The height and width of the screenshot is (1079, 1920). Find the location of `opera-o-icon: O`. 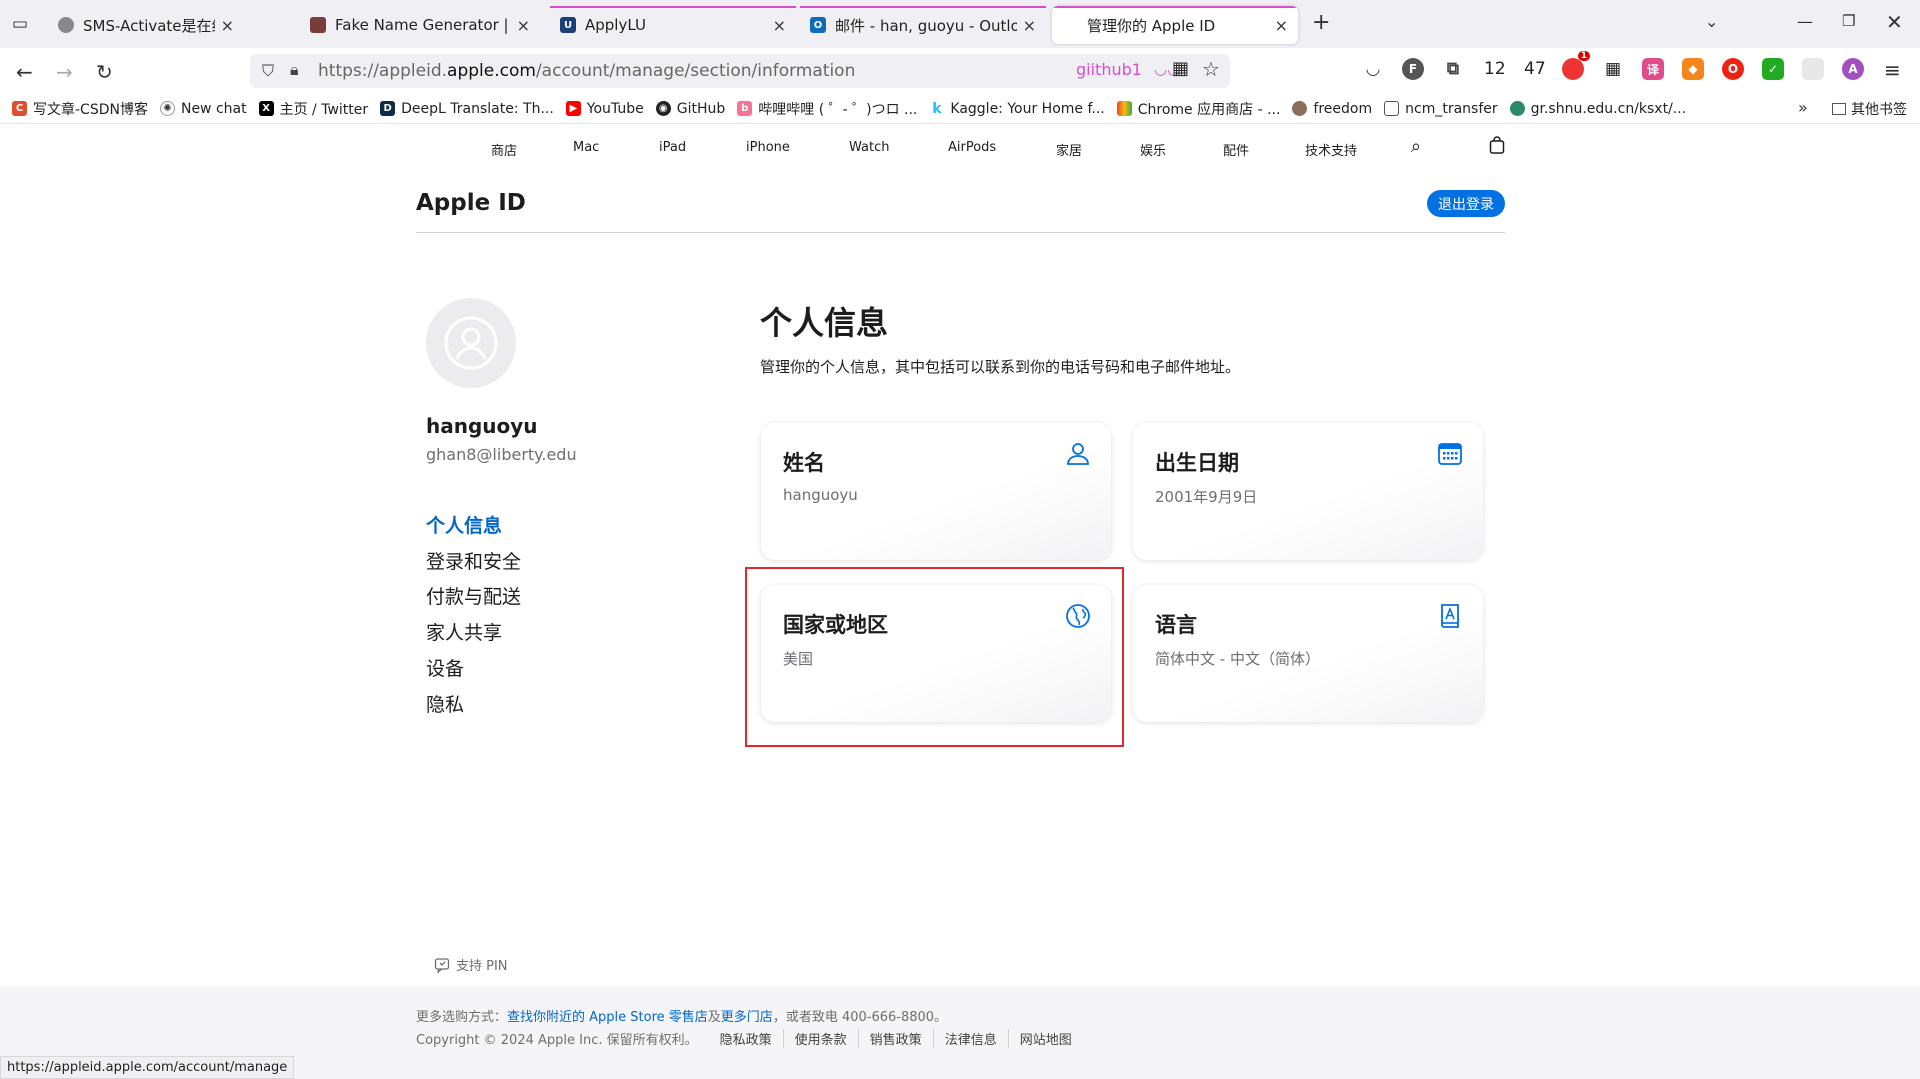

opera-o-icon: O is located at coordinates (1733, 69).